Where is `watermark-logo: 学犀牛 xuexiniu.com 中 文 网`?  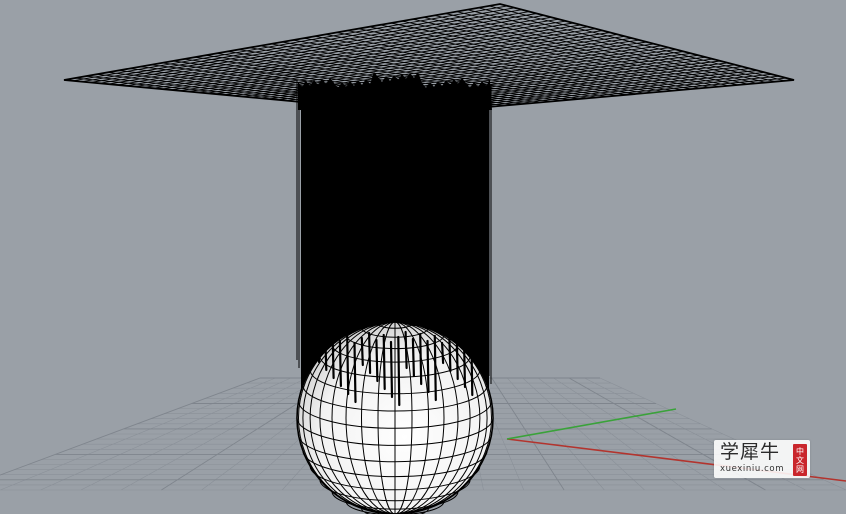 watermark-logo: 学犀牛 xuexiniu.com 中 文 网 is located at coordinates (762, 459).